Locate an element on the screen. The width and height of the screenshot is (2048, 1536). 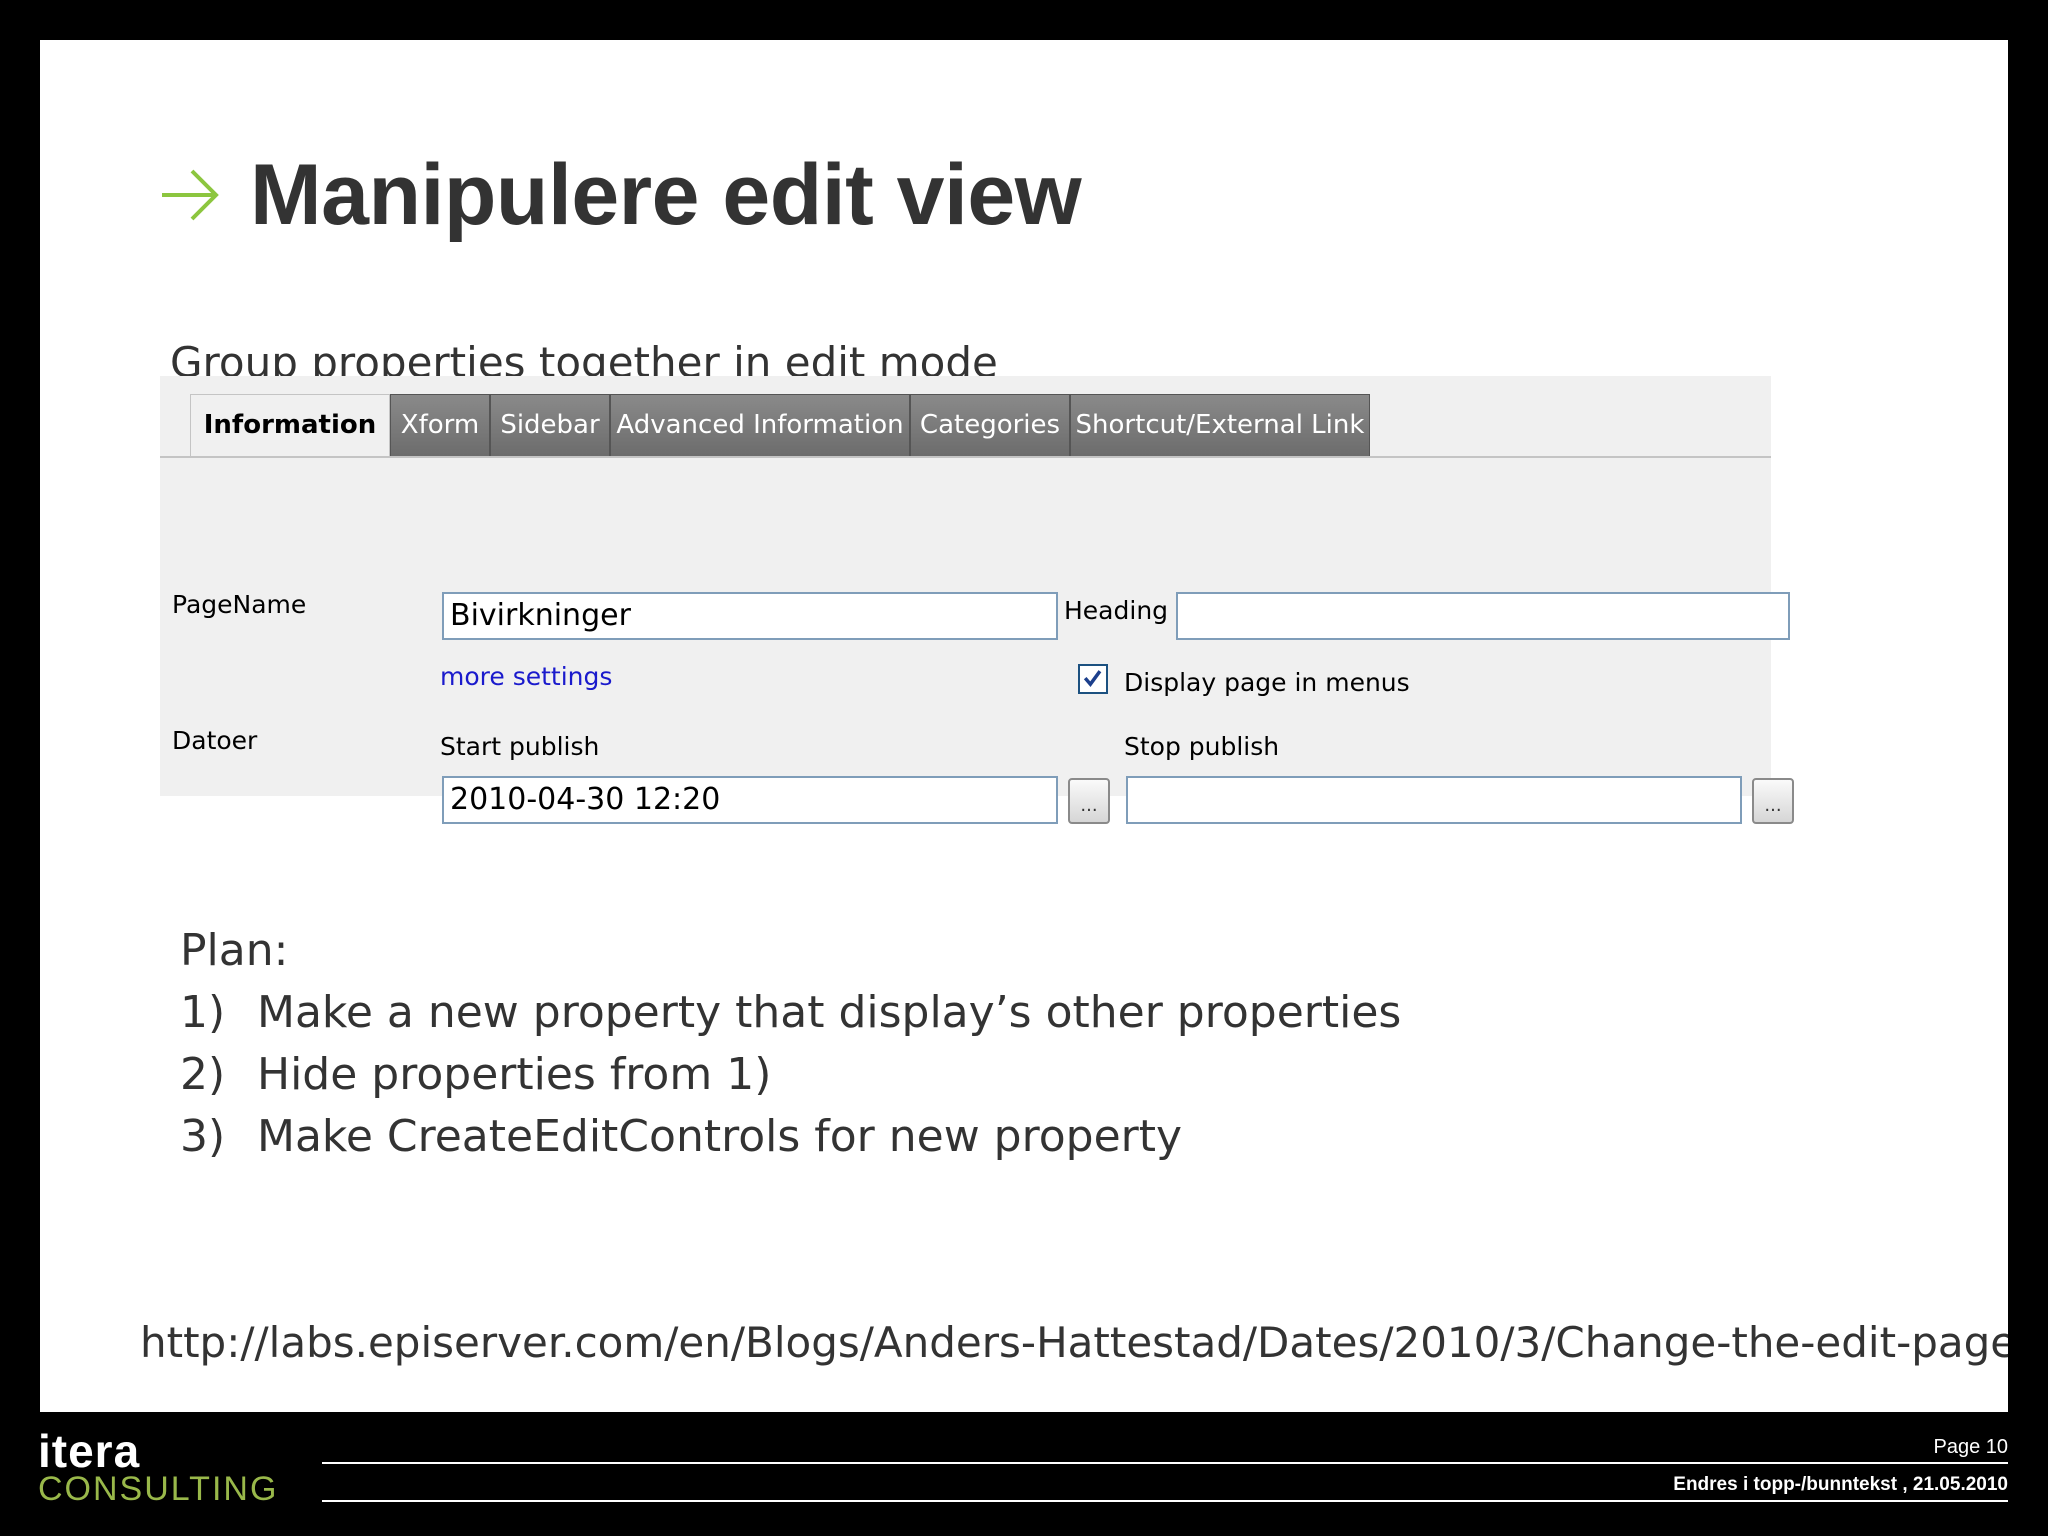
page-number: Page 10 is located at coordinates (1970, 1447).